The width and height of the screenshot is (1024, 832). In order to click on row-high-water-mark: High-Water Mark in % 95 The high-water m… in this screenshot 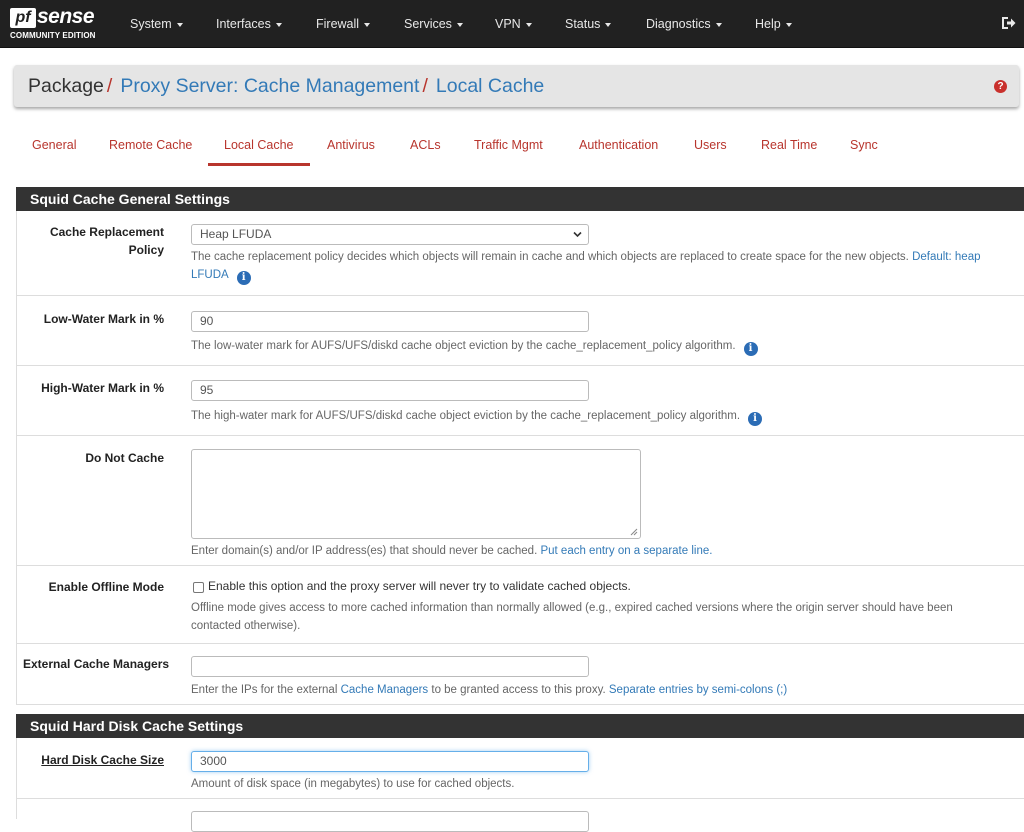, I will do `click(520, 401)`.